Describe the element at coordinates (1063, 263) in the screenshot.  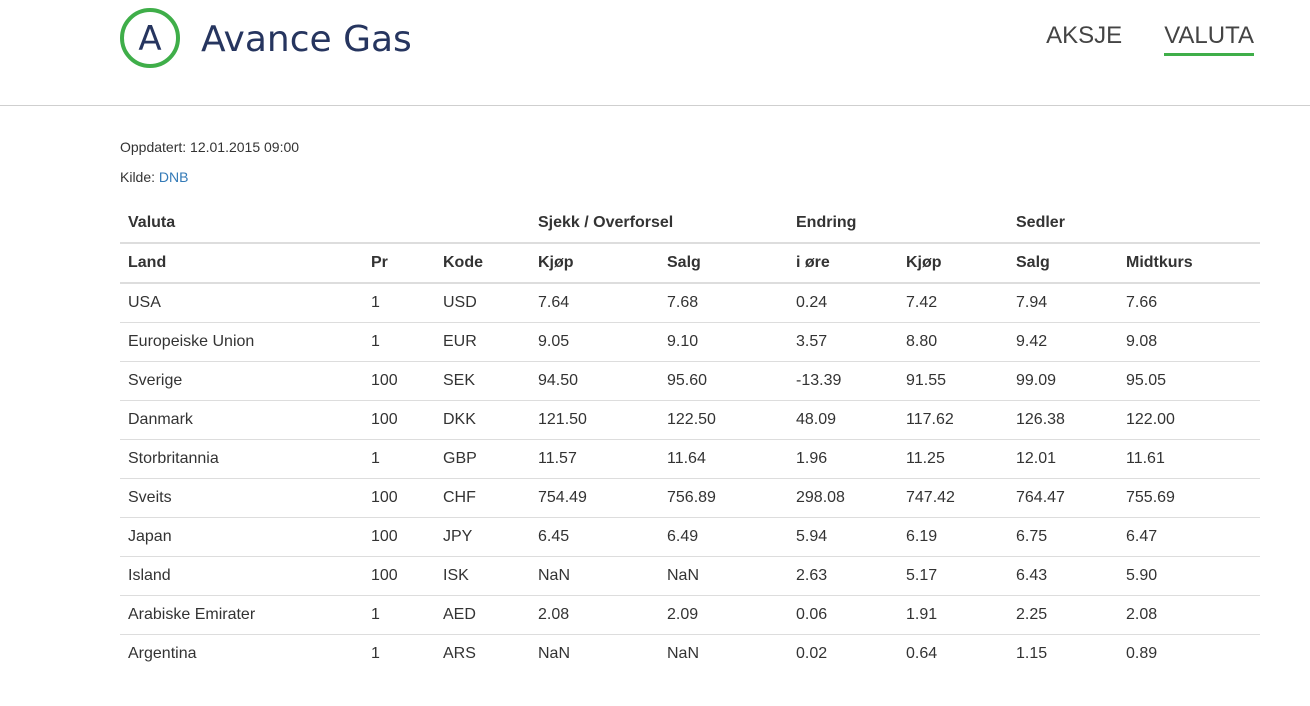
I see `col-header-sedler-salg: Salg` at that location.